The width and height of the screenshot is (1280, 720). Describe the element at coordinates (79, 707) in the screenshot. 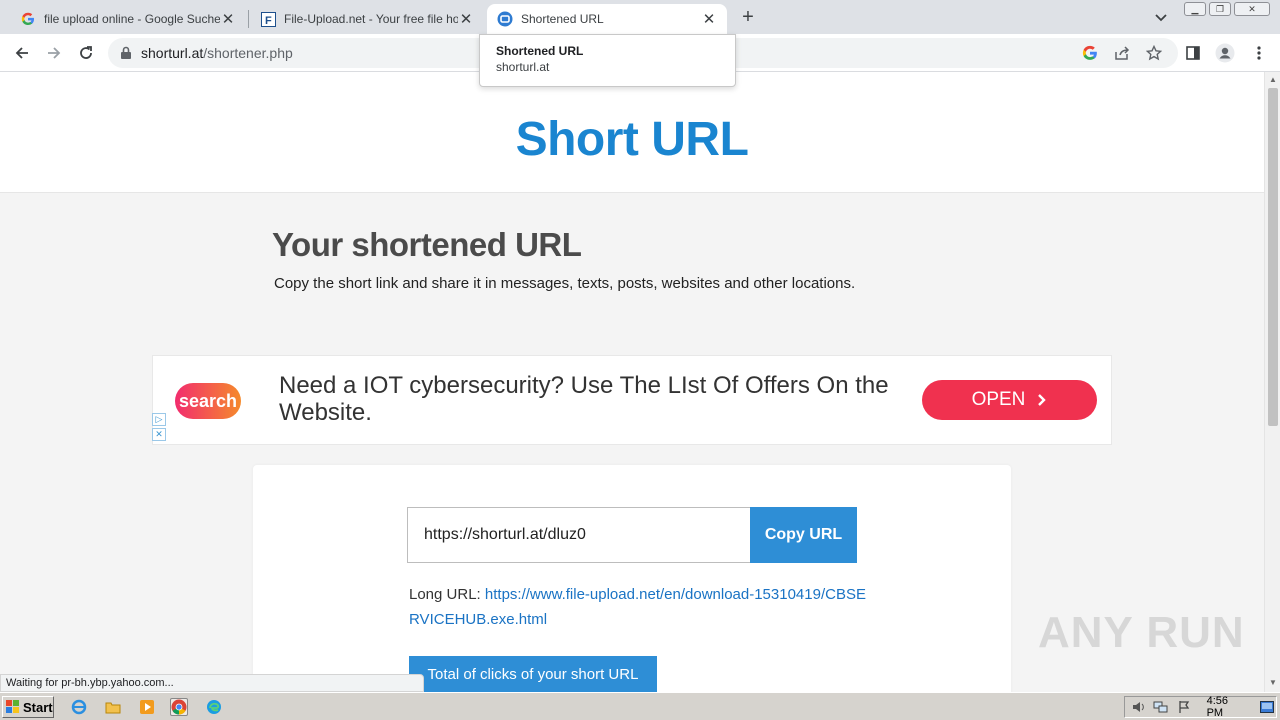

I see `internet-explorer-icon` at that location.